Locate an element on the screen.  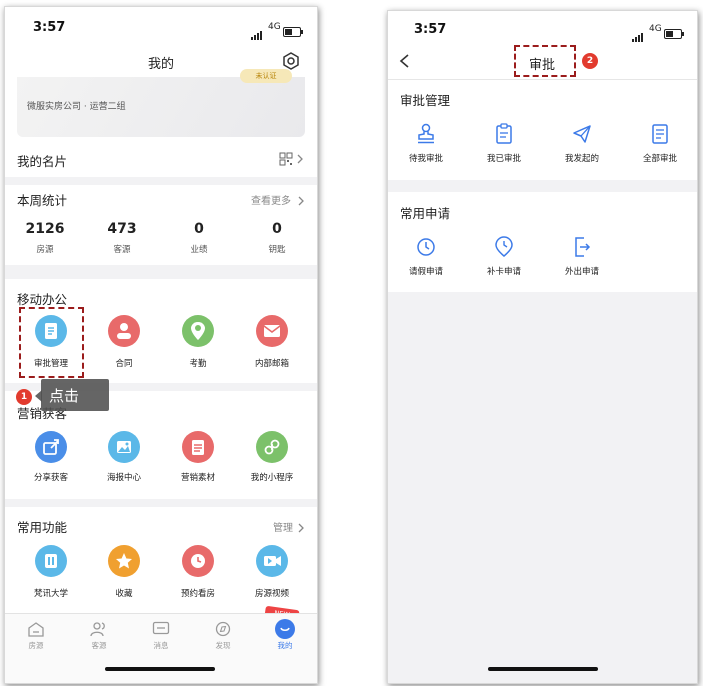
punch-clock-icon is located at coordinates (504, 247).